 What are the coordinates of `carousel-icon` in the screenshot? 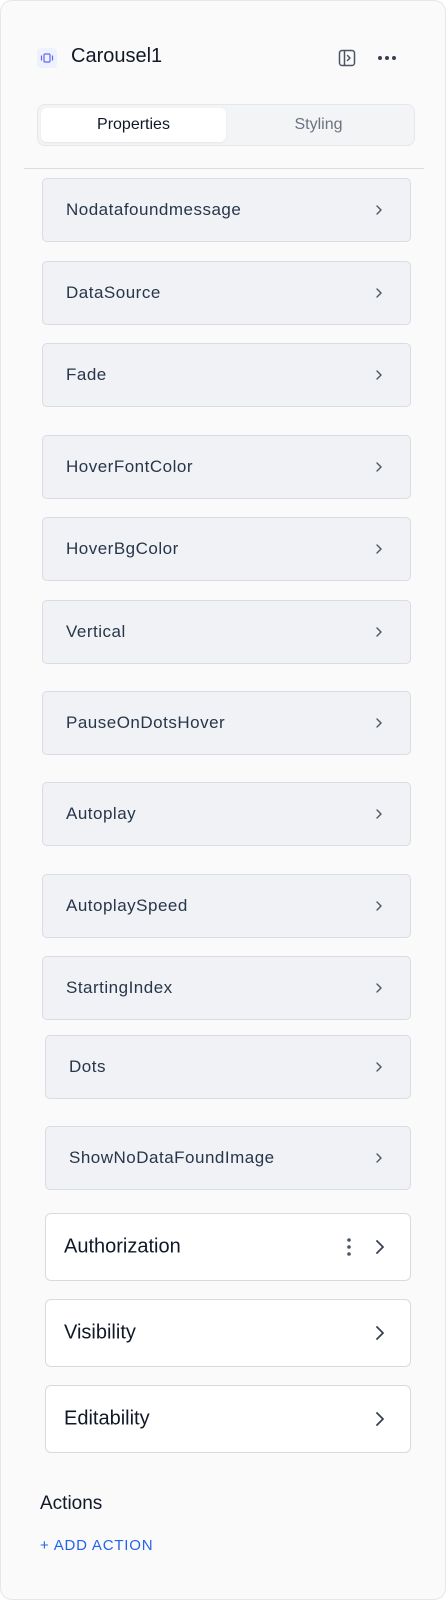 It's located at (47, 58).